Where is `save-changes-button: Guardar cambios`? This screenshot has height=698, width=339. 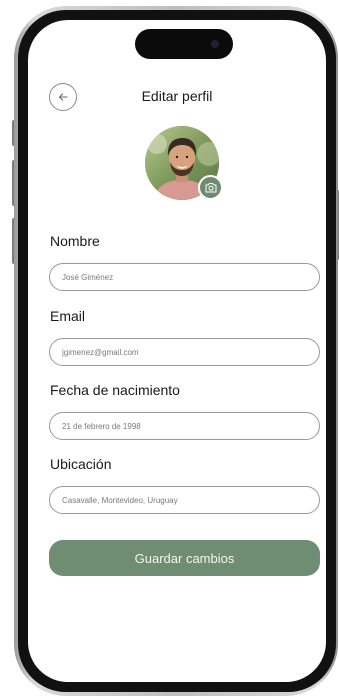
save-changes-button: Guardar cambios is located at coordinates (184, 558).